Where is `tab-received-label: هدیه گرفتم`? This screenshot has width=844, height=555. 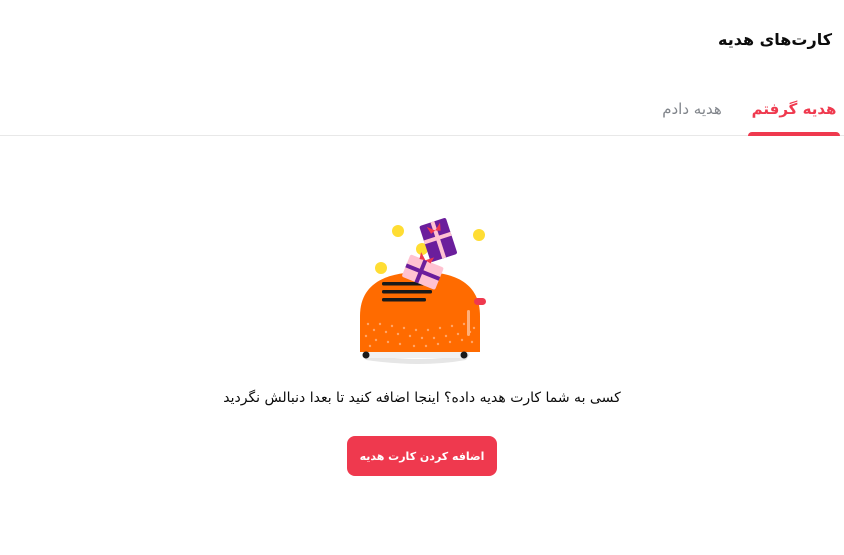
tab-received-label: هدیه گرفتم is located at coordinates (794, 109).